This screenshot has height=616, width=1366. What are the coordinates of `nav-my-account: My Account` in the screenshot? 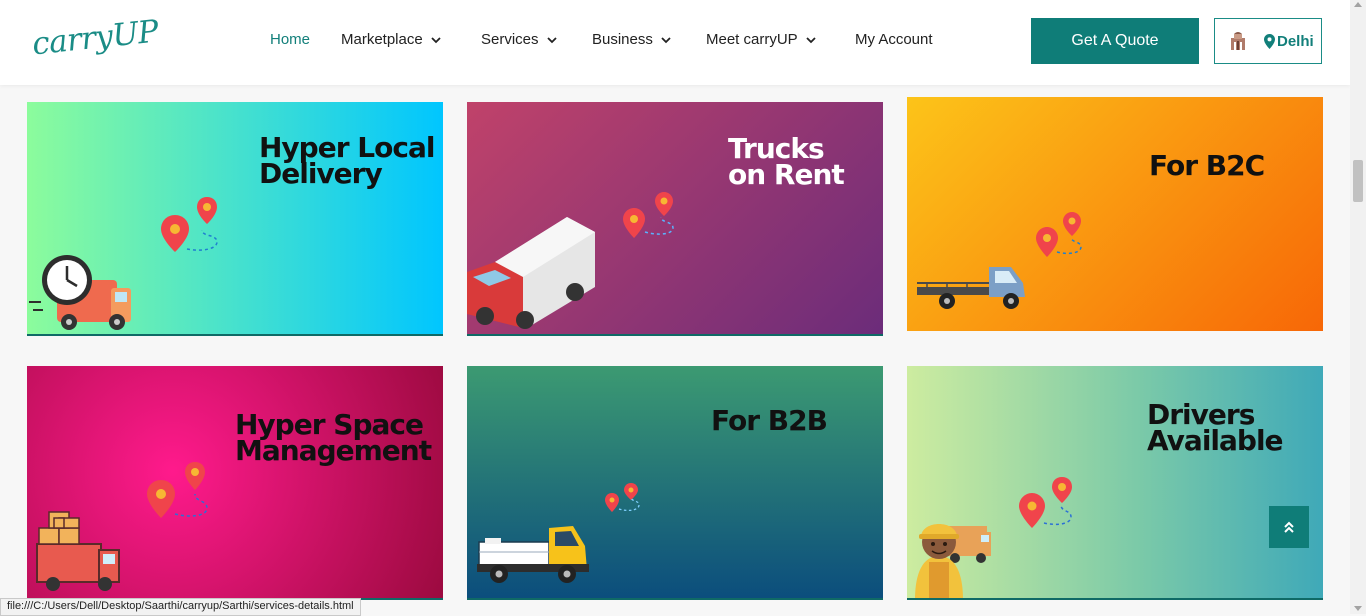 It's located at (894, 39).